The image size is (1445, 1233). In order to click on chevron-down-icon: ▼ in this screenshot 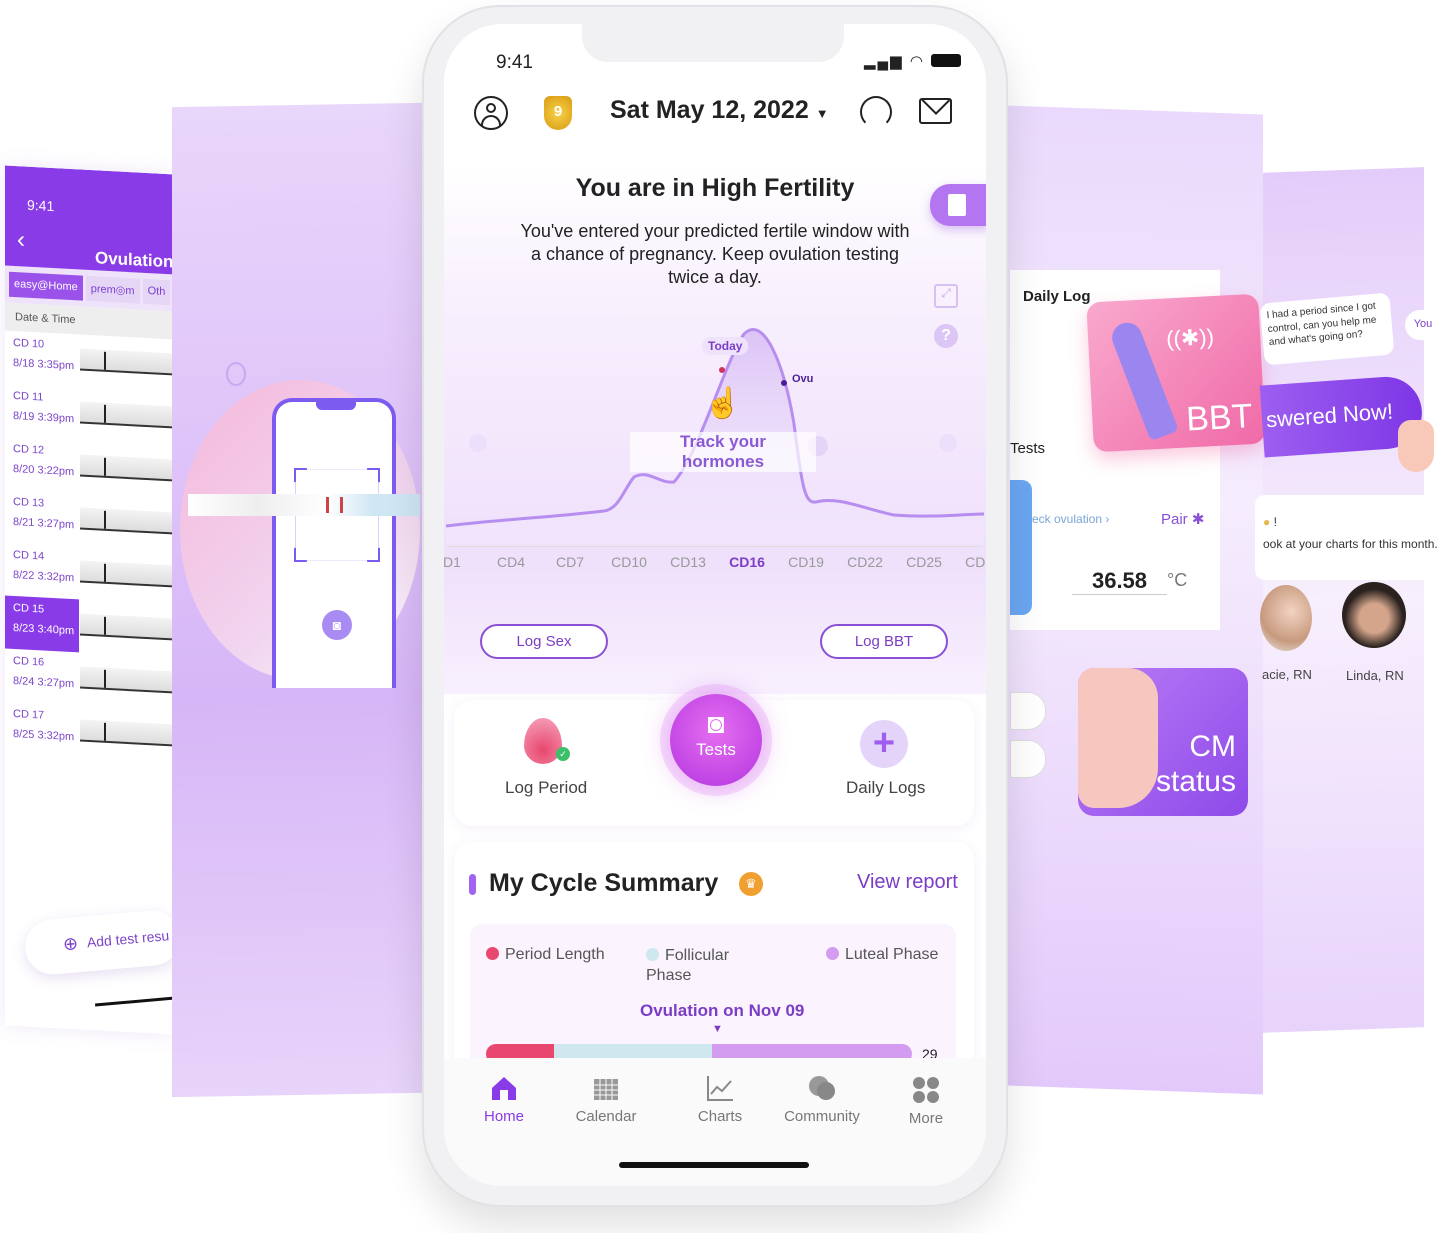, I will do `click(822, 113)`.